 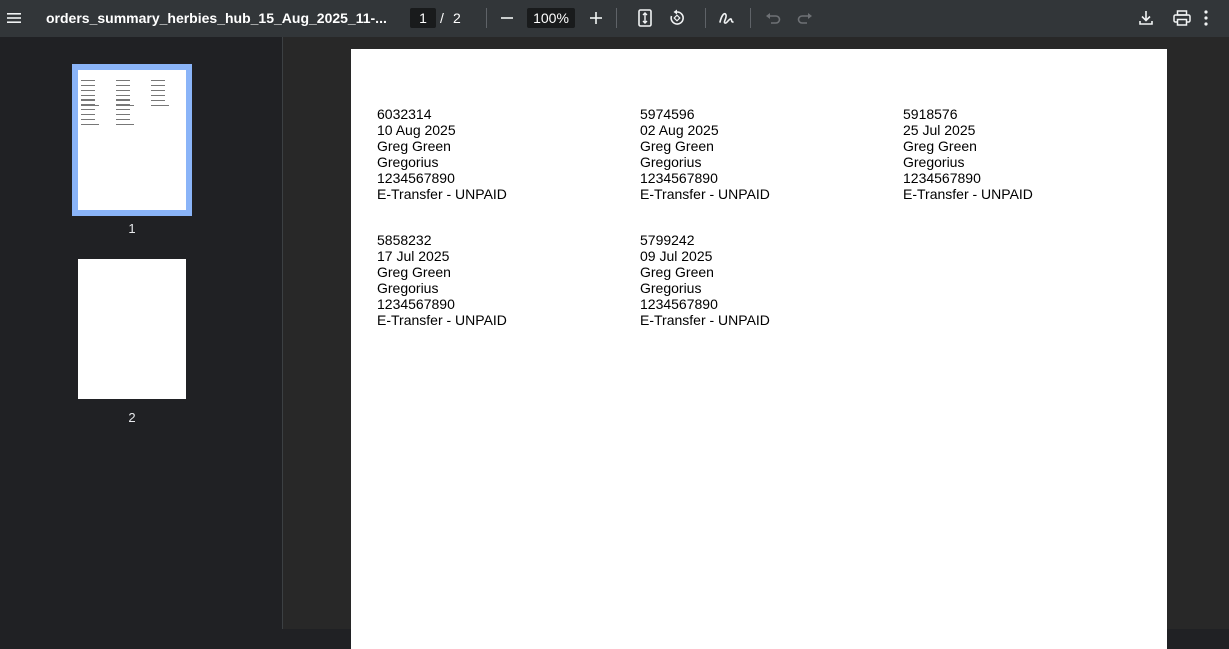 I want to click on print-button, so click(x=1182, y=18).